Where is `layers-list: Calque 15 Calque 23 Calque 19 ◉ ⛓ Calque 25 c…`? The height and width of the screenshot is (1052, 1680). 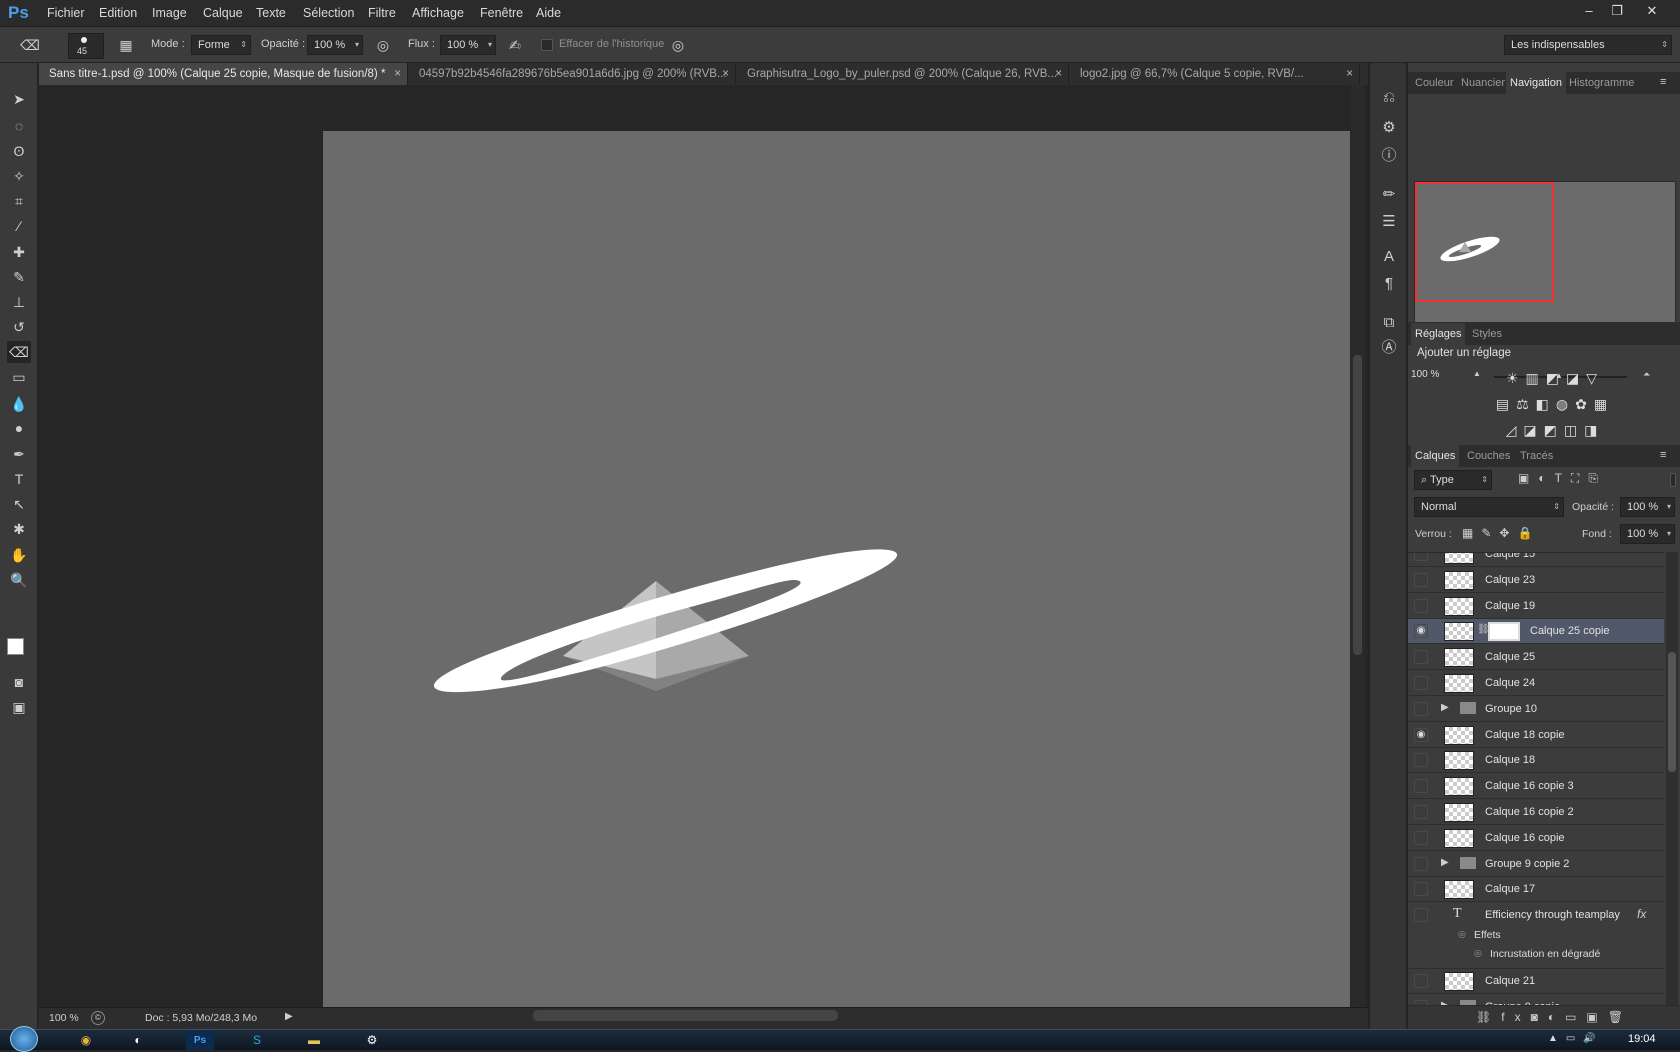
layers-list: Calque 15 Calque 23 Calque 19 ◉ ⛓ Calque 25 c… is located at coordinates (1536, 778).